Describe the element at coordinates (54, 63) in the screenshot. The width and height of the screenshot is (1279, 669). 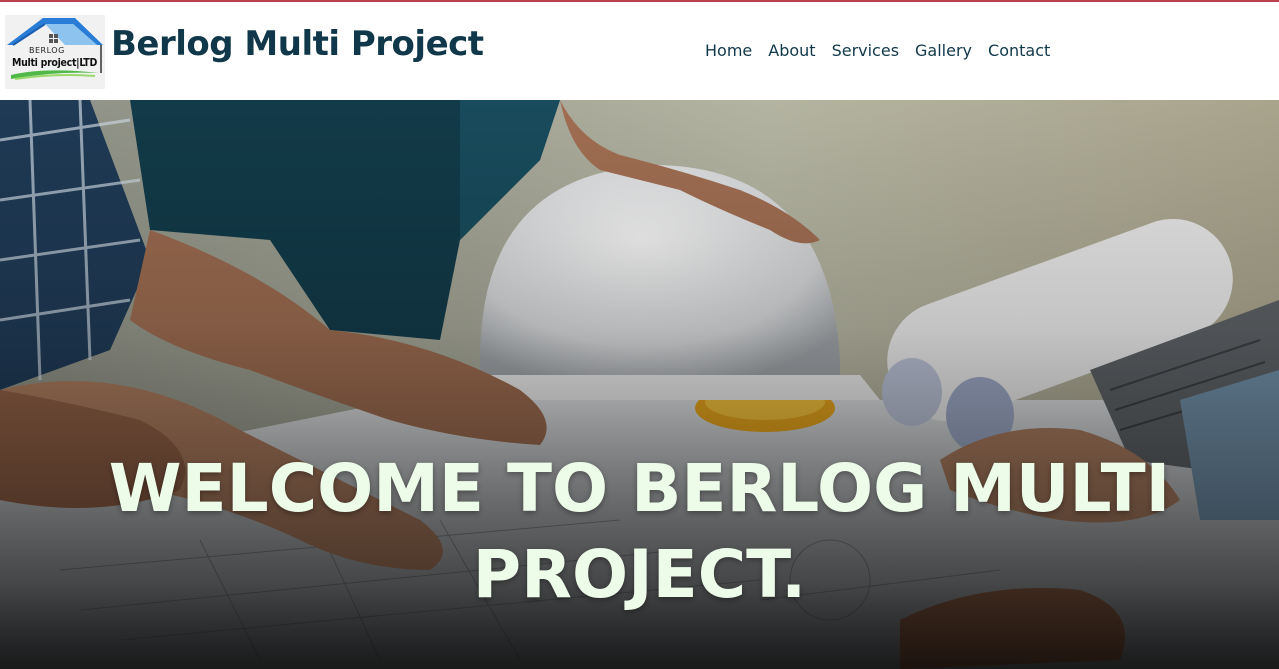
I see `logo-text-bottom: Multi project|LTD` at that location.